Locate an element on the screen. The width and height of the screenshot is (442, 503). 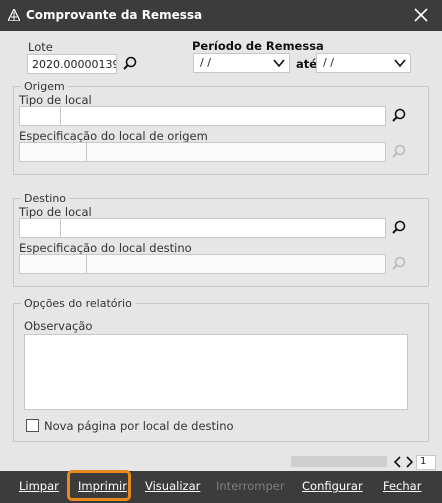
close-icon is located at coordinates (421, 15).